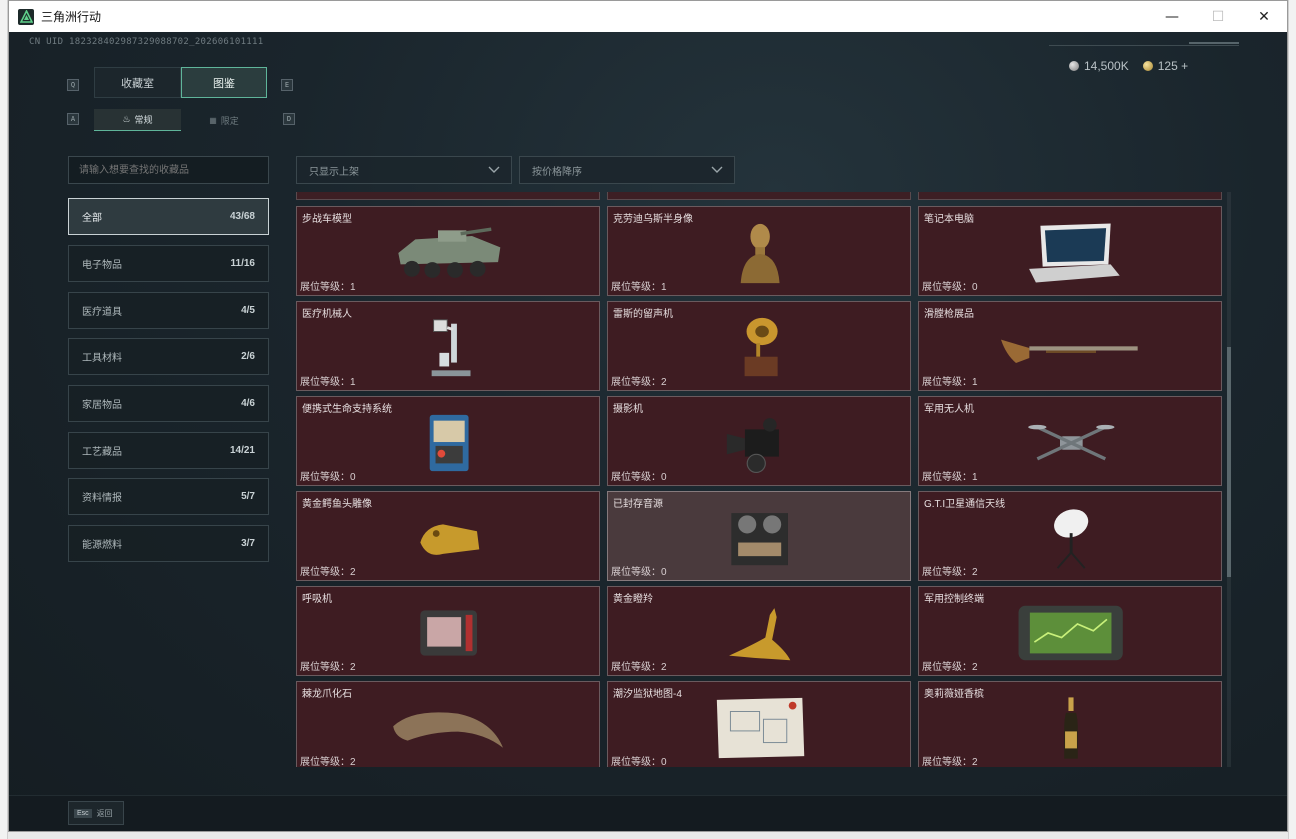 This screenshot has width=1296, height=839. Describe the element at coordinates (451, 348) in the screenshot. I see `medical-robot-icon` at that location.